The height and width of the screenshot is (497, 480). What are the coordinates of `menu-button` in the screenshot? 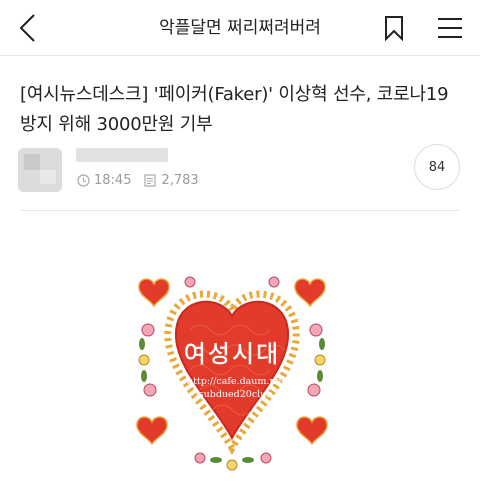 It's located at (450, 28).